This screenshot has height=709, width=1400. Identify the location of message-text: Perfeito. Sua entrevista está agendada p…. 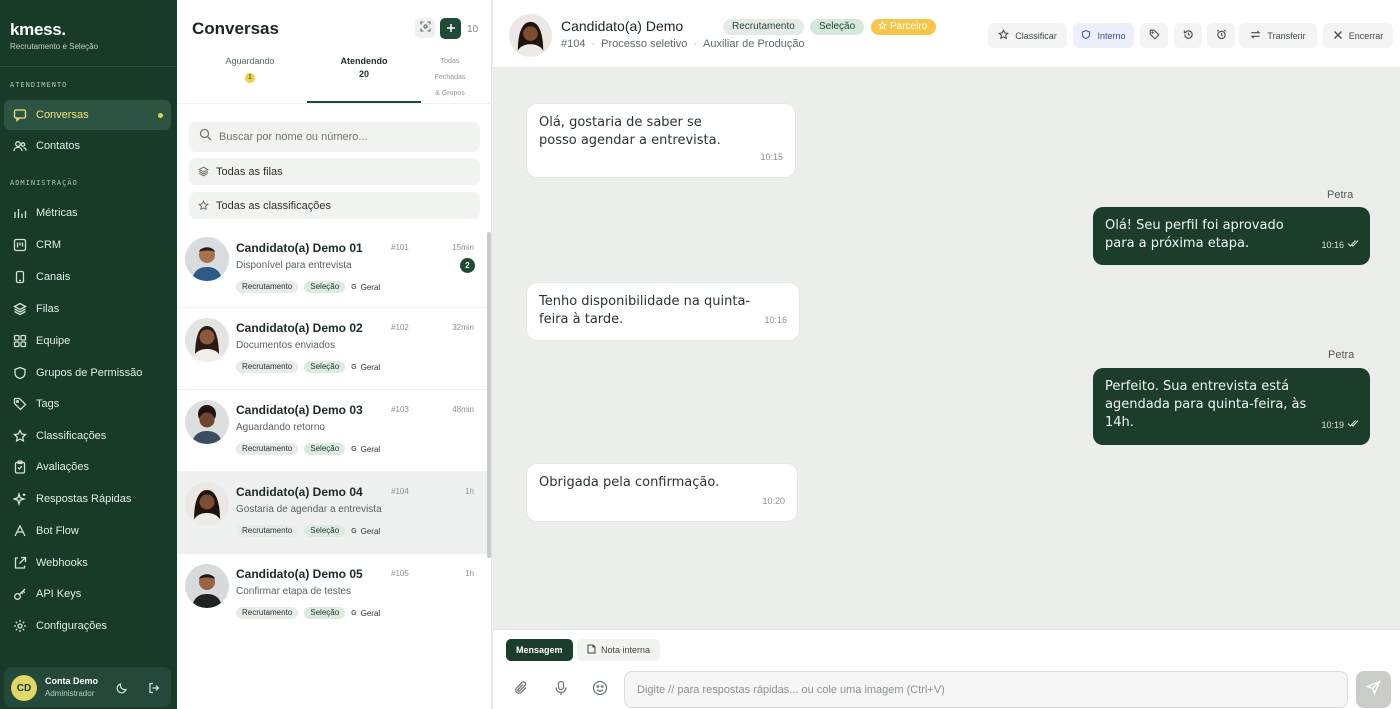
(1206, 404).